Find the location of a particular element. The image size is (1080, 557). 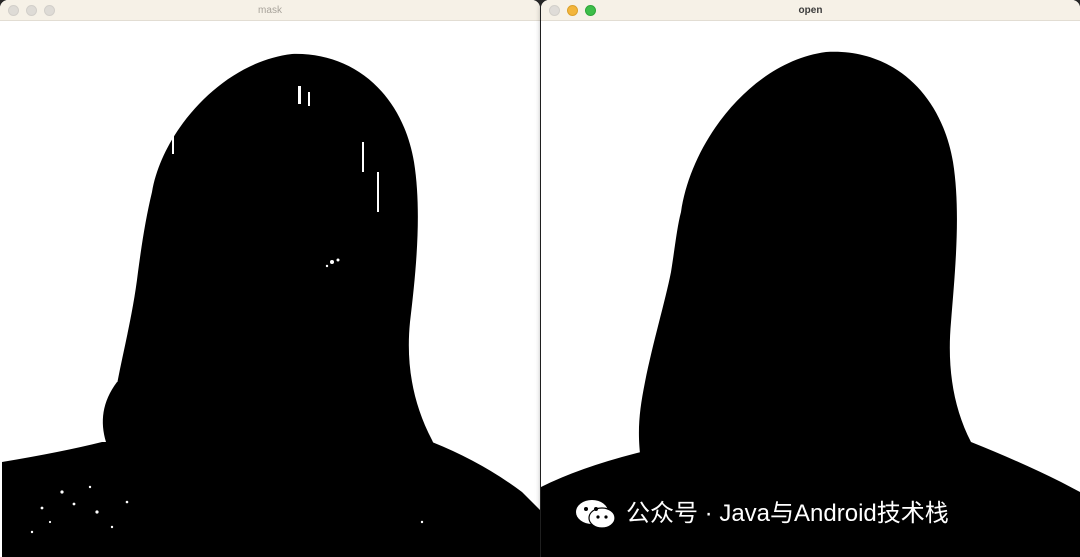

open-window-titlebar: open is located at coordinates (810, 10).